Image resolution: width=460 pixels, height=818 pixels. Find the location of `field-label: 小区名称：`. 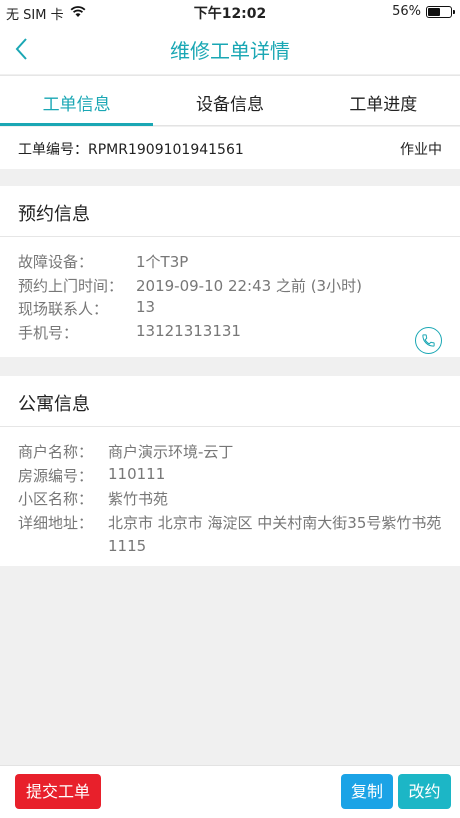

field-label: 小区名称： is located at coordinates (56, 499).